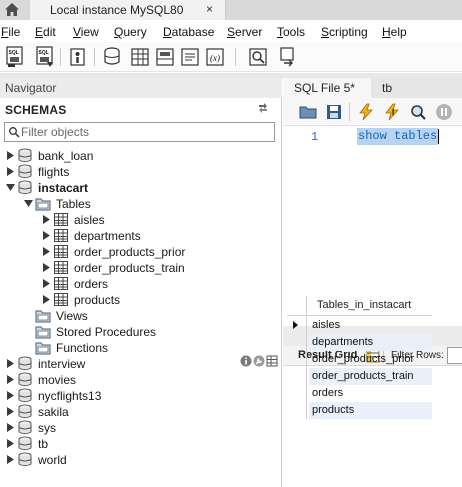 The height and width of the screenshot is (487, 462). What do you see at coordinates (244, 32) in the screenshot?
I see `menu-server: Server` at bounding box center [244, 32].